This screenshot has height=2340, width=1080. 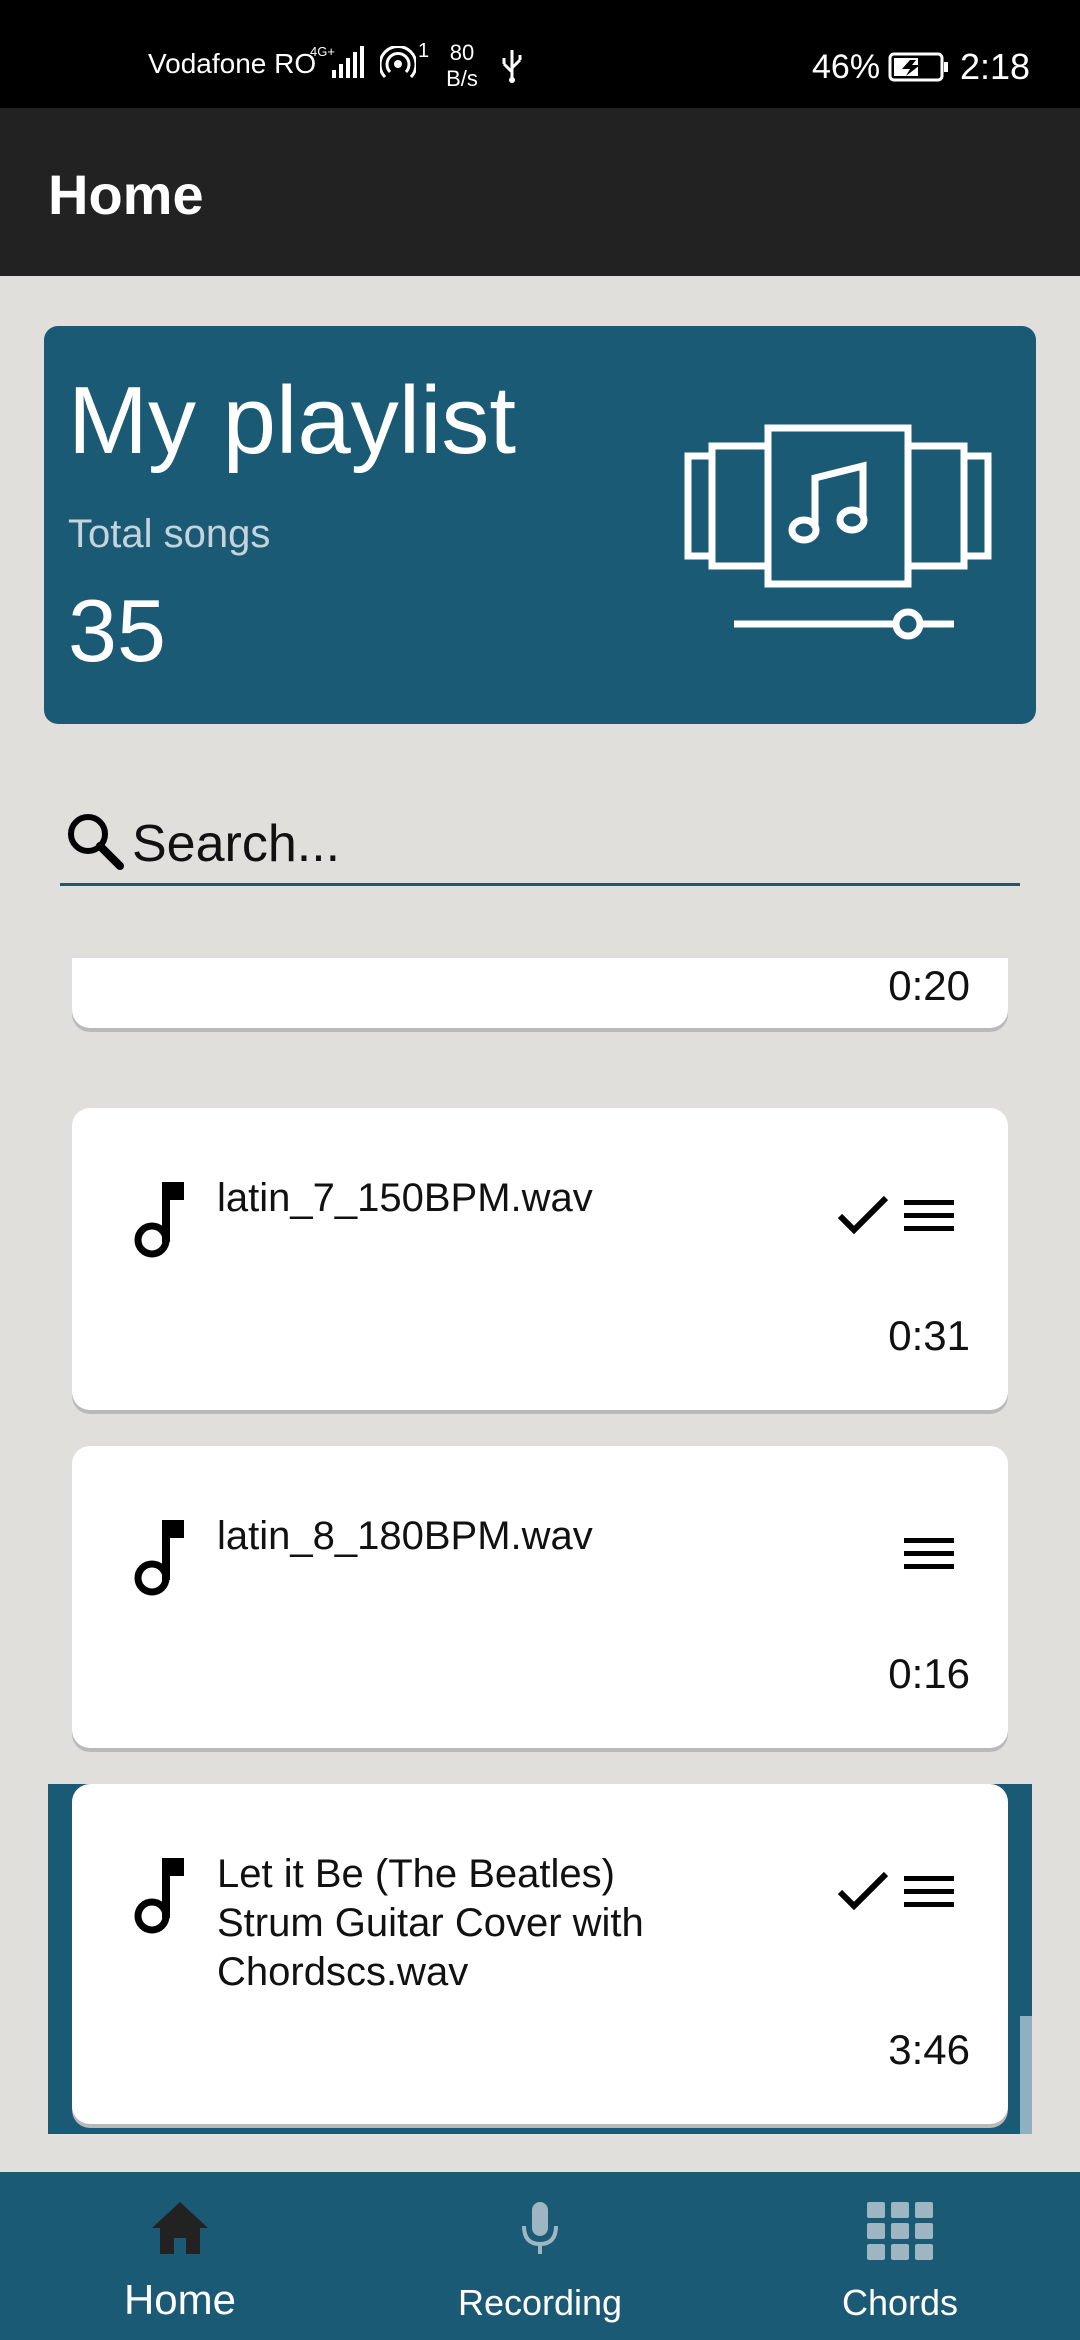 I want to click on playlist-title: My playlist, so click(x=292, y=420).